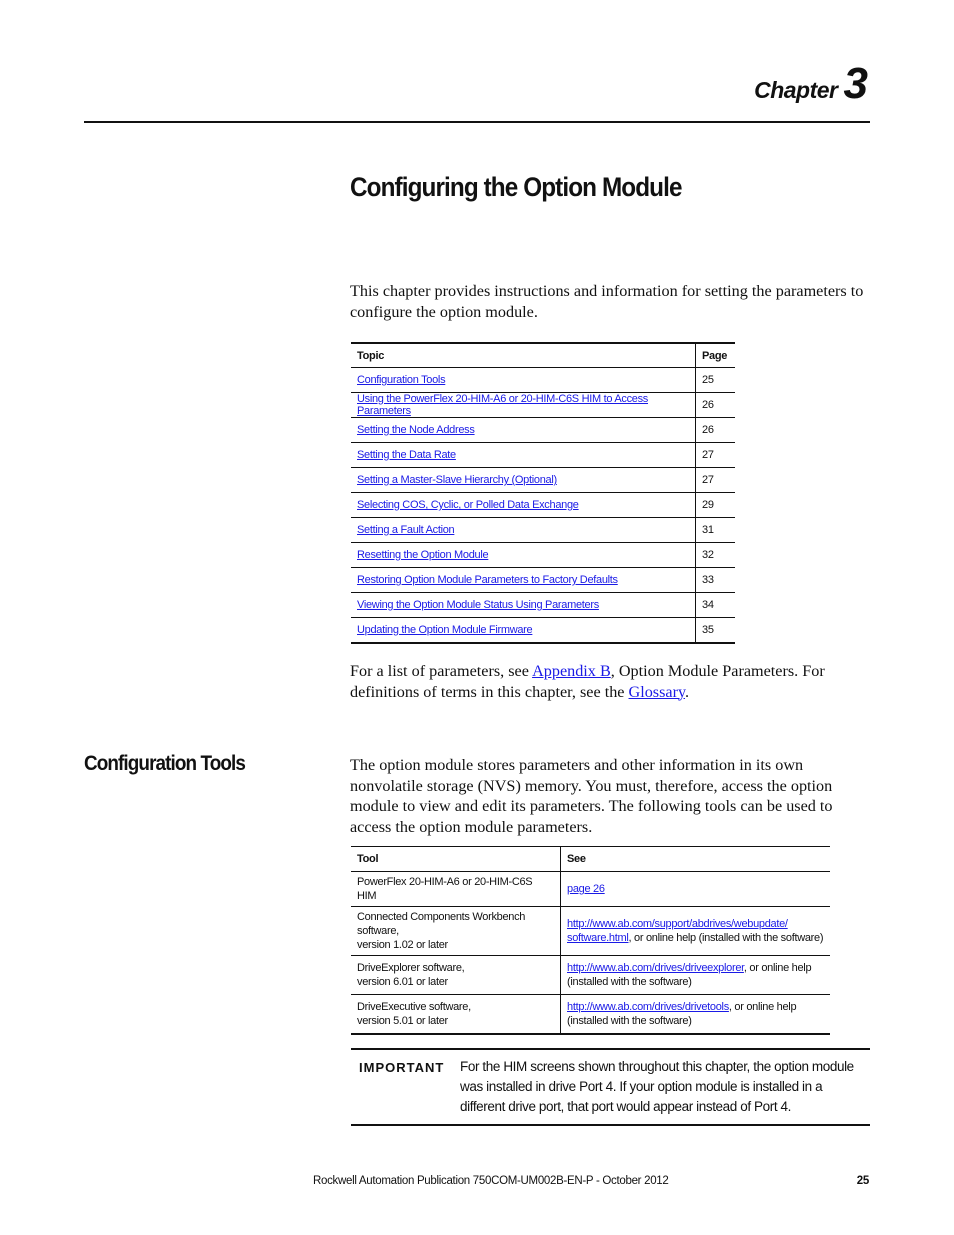  What do you see at coordinates (695, 889) in the screenshot?
I see `tool-see: page 26` at bounding box center [695, 889].